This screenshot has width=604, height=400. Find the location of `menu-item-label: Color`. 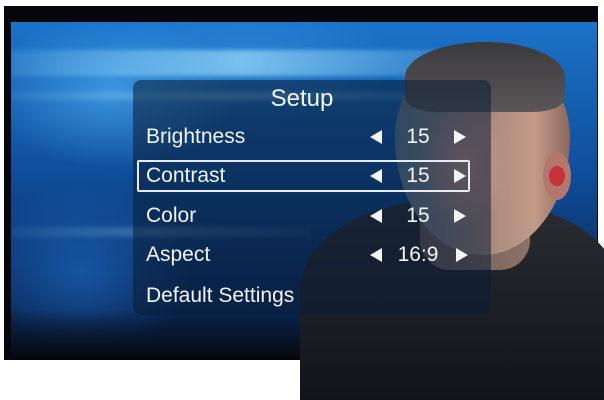

menu-item-label: Color is located at coordinates (171, 215).